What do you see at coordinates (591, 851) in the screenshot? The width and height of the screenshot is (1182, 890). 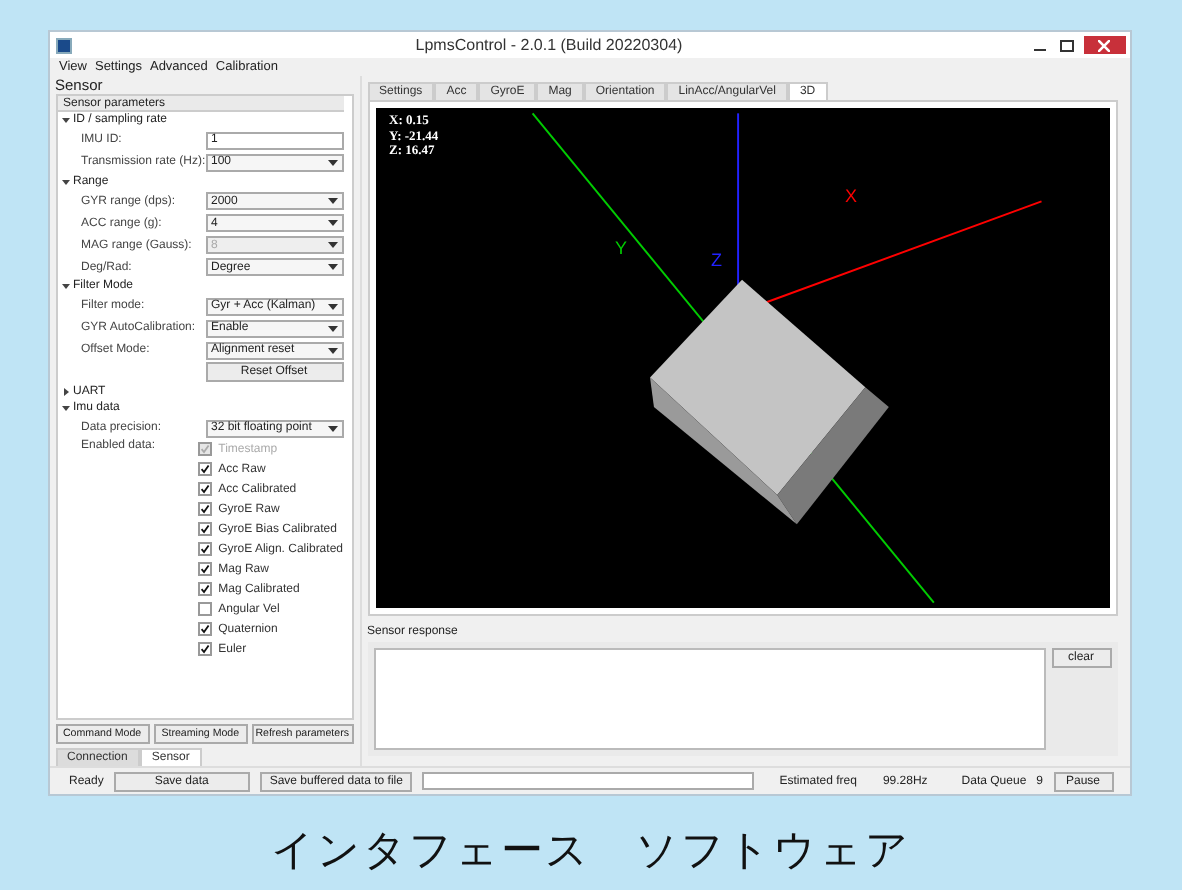 I see `caption: インタフェース ソフトウェア` at bounding box center [591, 851].